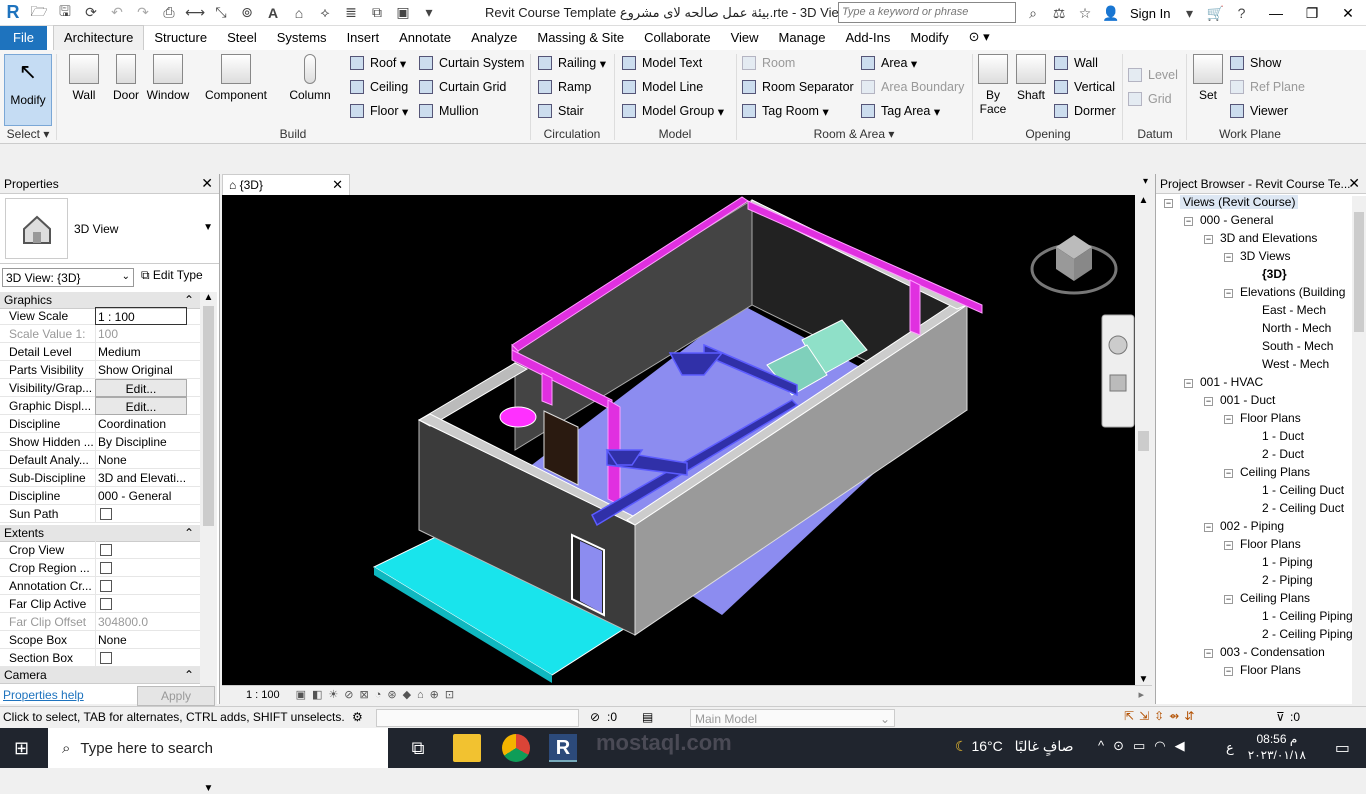 The width and height of the screenshot is (1366, 794). I want to click on curtain-system-button: Curtain System, so click(471, 63).